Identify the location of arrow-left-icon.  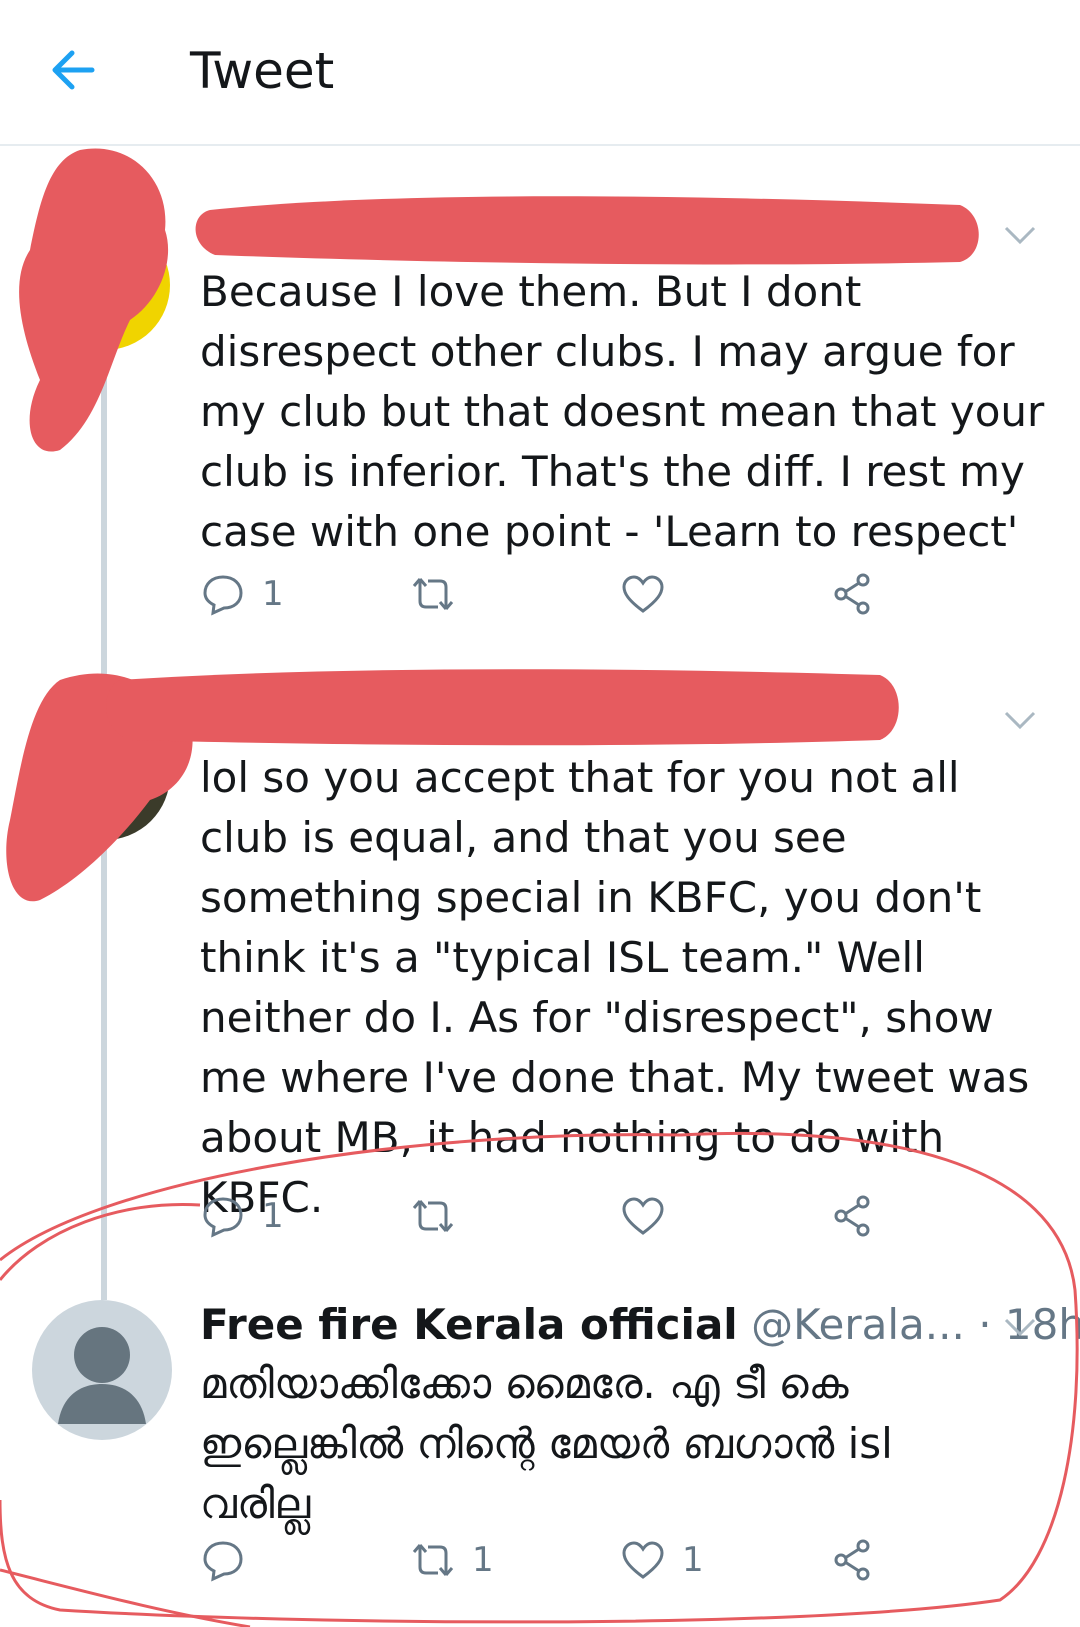
(74, 70).